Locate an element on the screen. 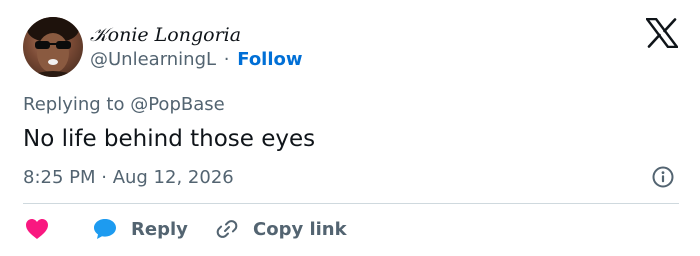 This screenshot has width=700, height=256. heart-icon is located at coordinates (37, 229).